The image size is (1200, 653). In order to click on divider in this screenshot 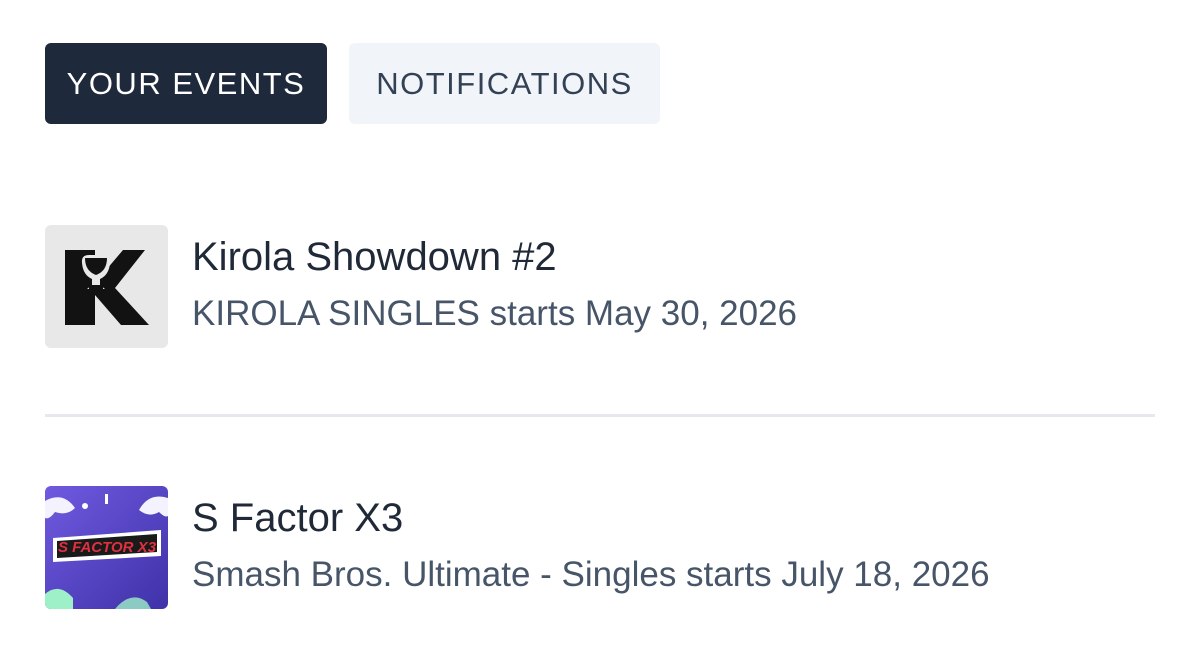, I will do `click(600, 415)`.